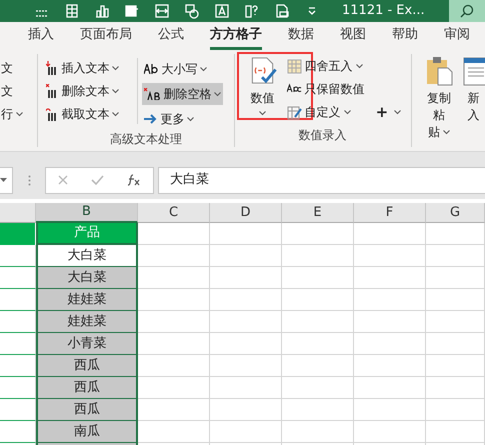 The height and width of the screenshot is (445, 485). Describe the element at coordinates (162, 11) in the screenshot. I see `column-width-icon` at that location.